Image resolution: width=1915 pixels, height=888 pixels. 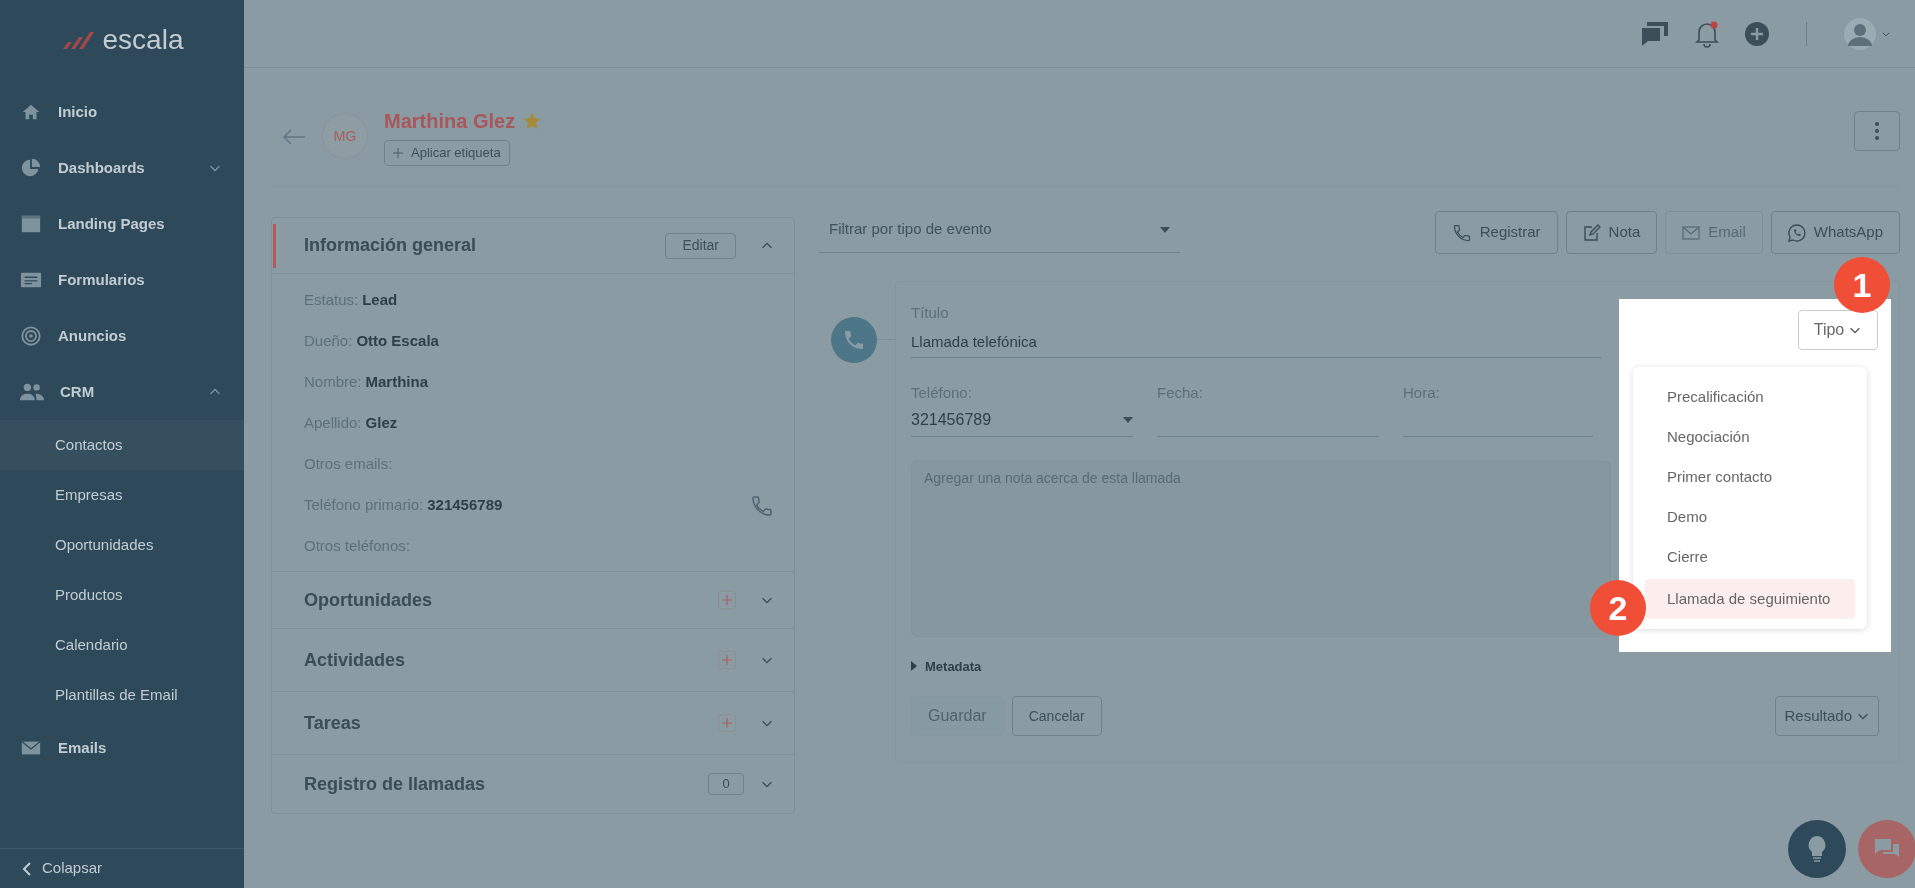 I want to click on user-menu, so click(x=1867, y=33).